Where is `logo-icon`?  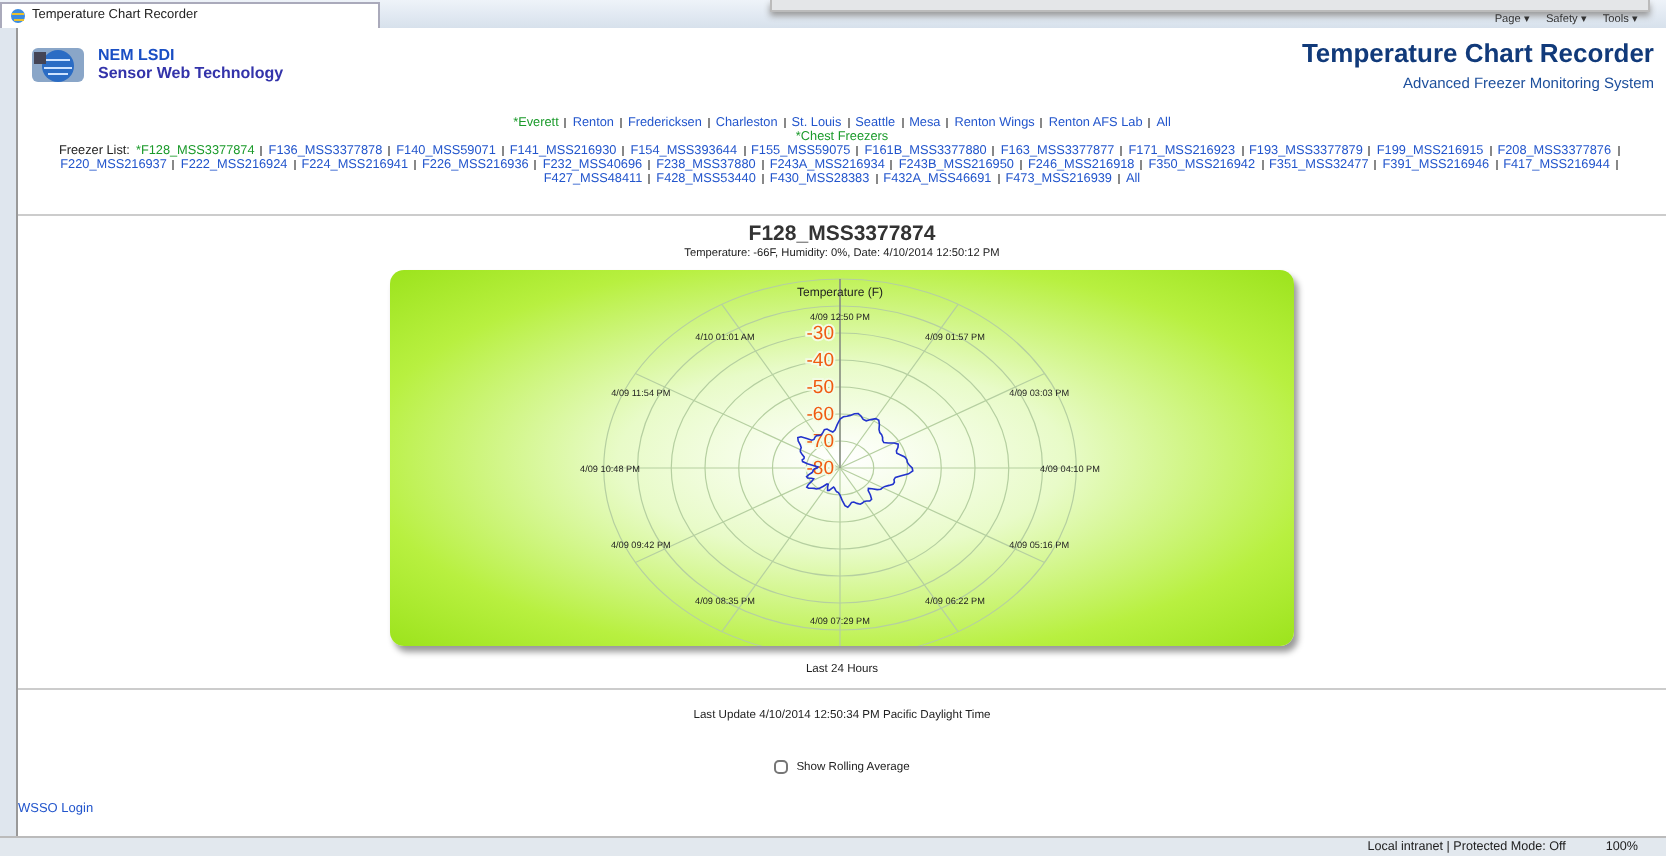 logo-icon is located at coordinates (60, 64).